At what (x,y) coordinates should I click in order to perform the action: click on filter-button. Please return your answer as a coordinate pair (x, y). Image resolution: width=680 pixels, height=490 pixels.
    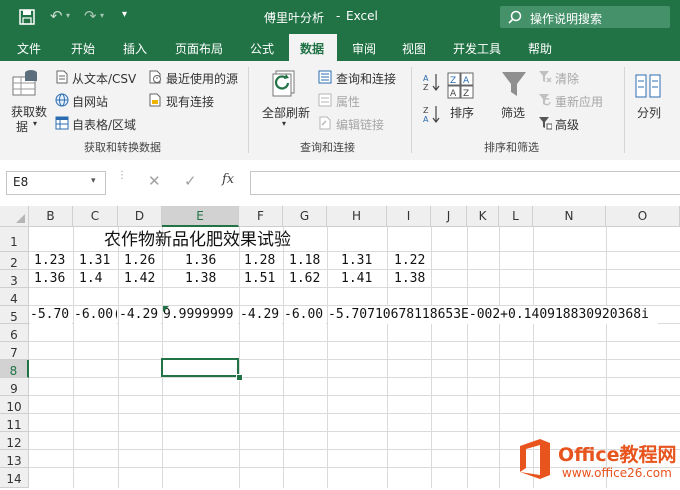
    Looking at the image, I should click on (514, 86).